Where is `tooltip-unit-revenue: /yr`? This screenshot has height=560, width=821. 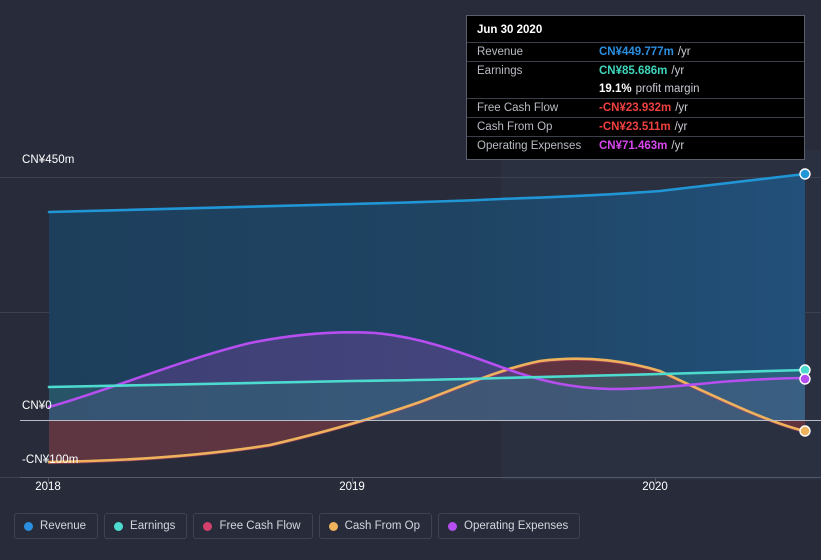
tooltip-unit-revenue: /yr is located at coordinates (684, 52).